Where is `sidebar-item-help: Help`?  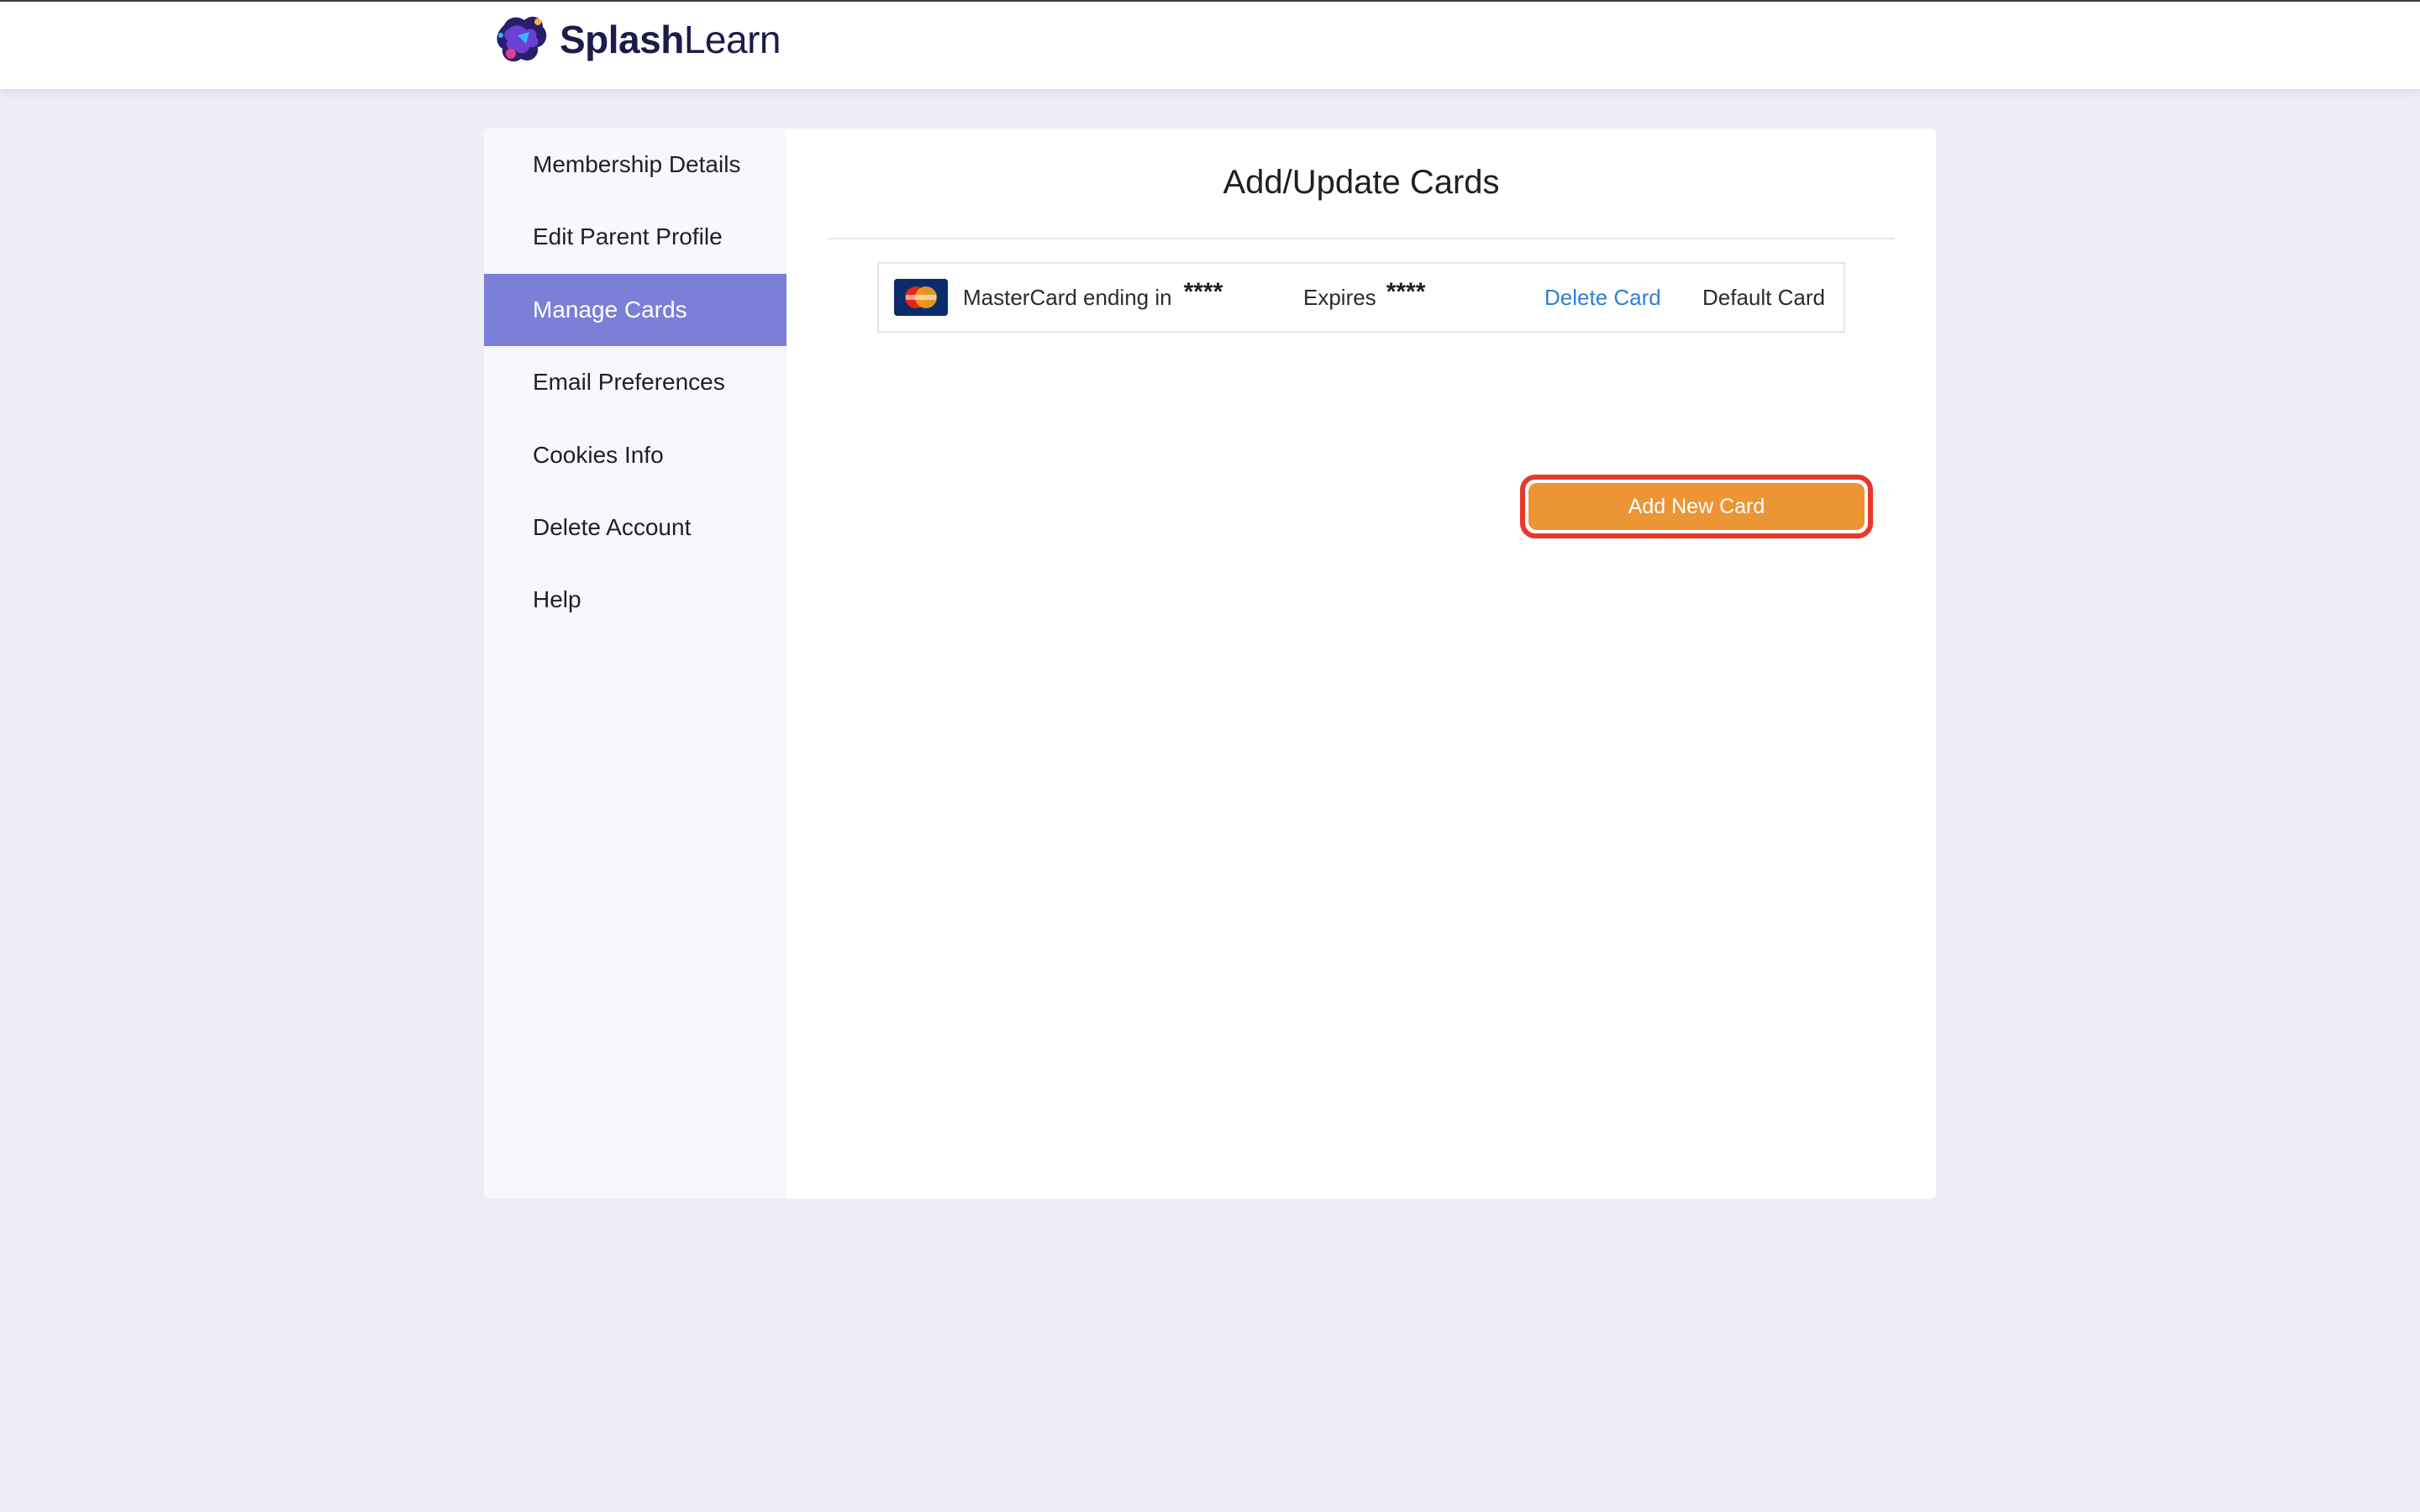 sidebar-item-help: Help is located at coordinates (635, 600).